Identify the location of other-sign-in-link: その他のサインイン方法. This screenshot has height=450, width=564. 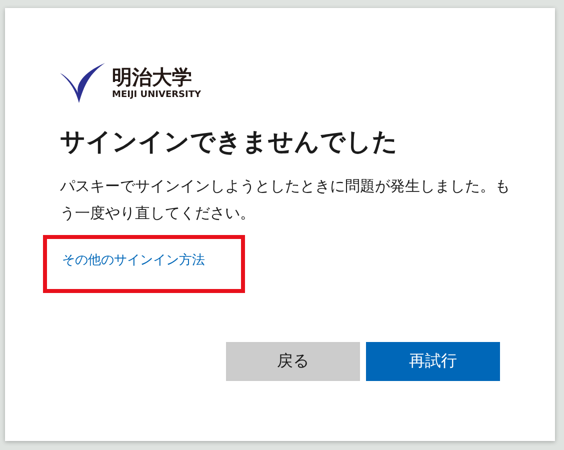
(133, 260).